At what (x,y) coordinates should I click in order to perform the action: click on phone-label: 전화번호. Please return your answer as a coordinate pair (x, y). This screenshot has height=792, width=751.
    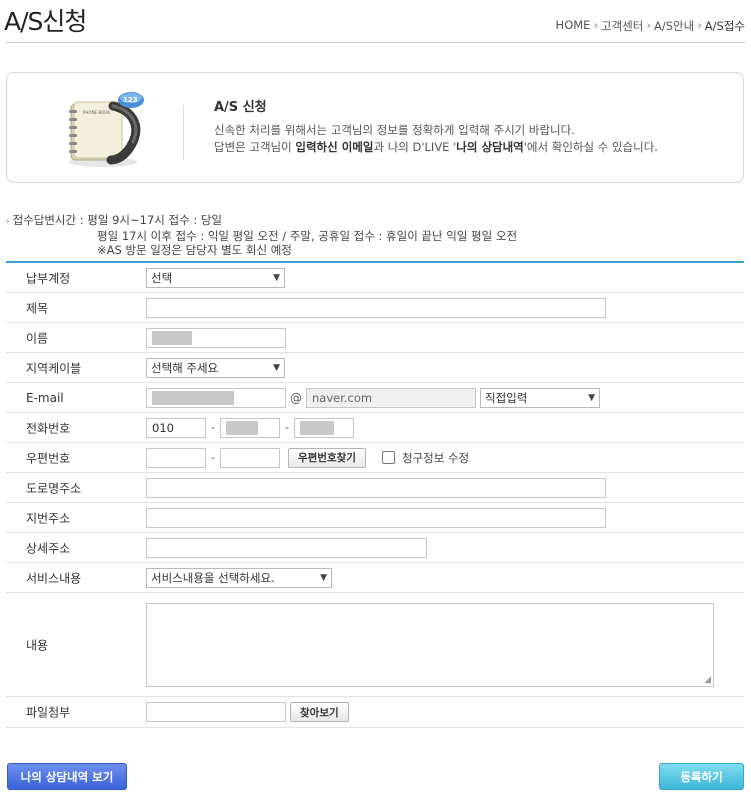
    Looking at the image, I should click on (48, 428).